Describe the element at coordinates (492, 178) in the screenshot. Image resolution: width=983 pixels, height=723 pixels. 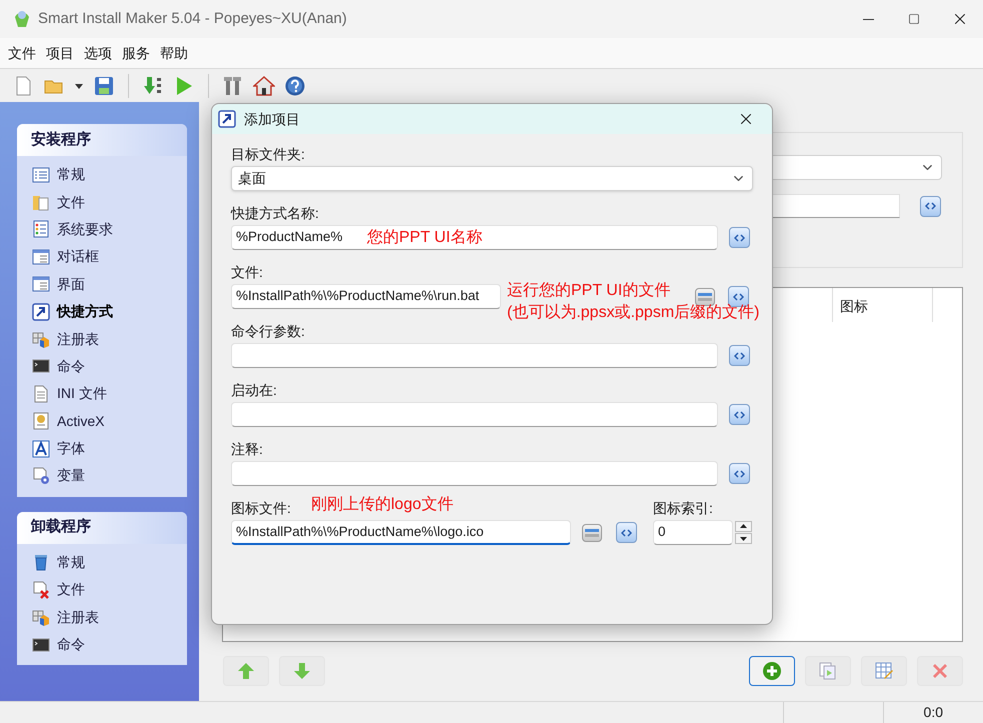
I see `folder-select: 桌面` at that location.